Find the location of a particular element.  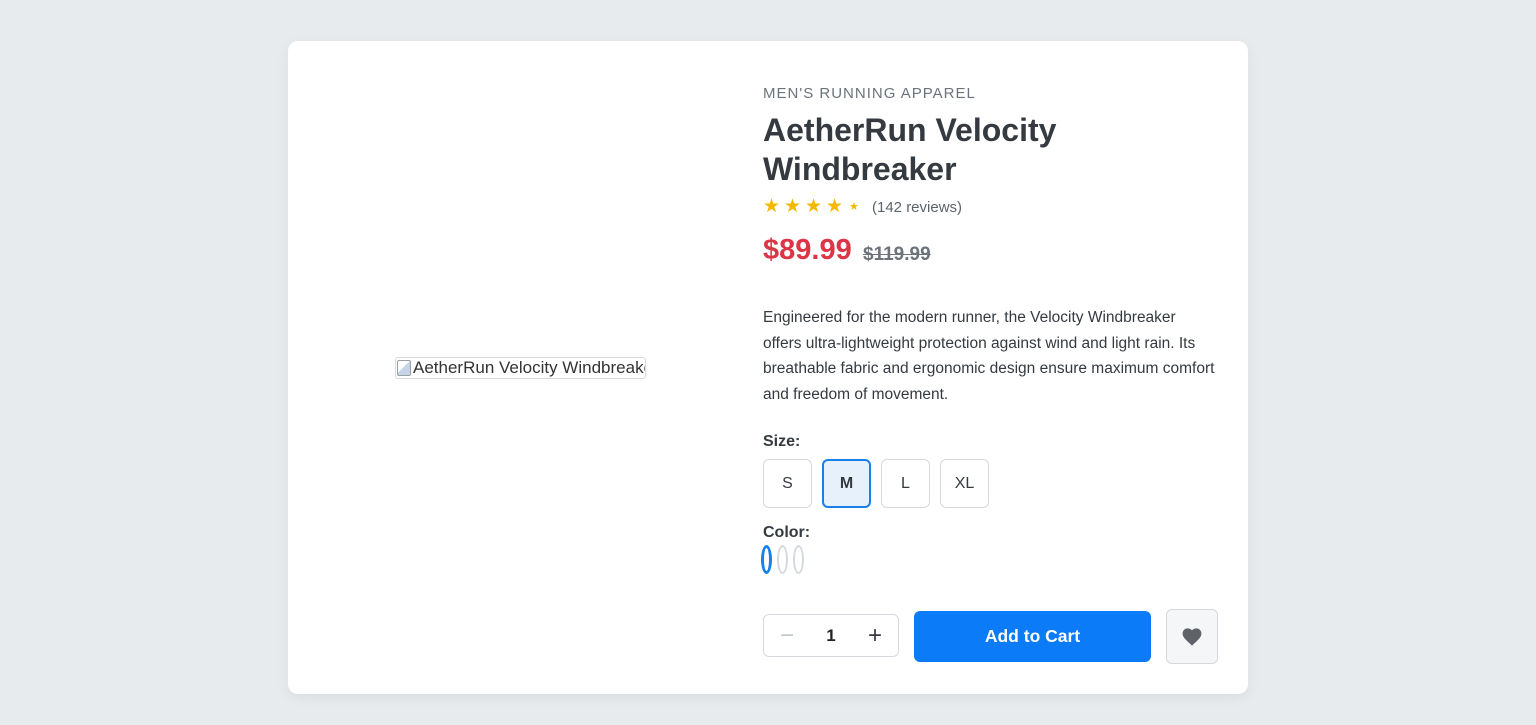

product-image: AetherRun Velocity Windbreaker is located at coordinates (520, 368).